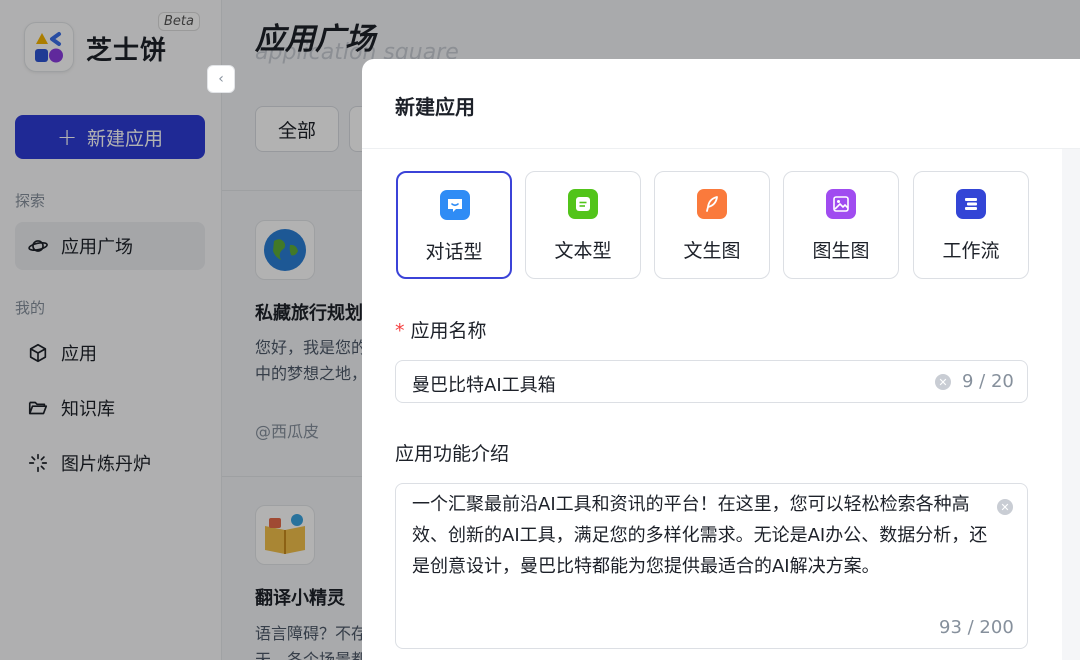 This screenshot has height=660, width=1080. What do you see at coordinates (971, 251) in the screenshot?
I see `type-label: 工作流` at bounding box center [971, 251].